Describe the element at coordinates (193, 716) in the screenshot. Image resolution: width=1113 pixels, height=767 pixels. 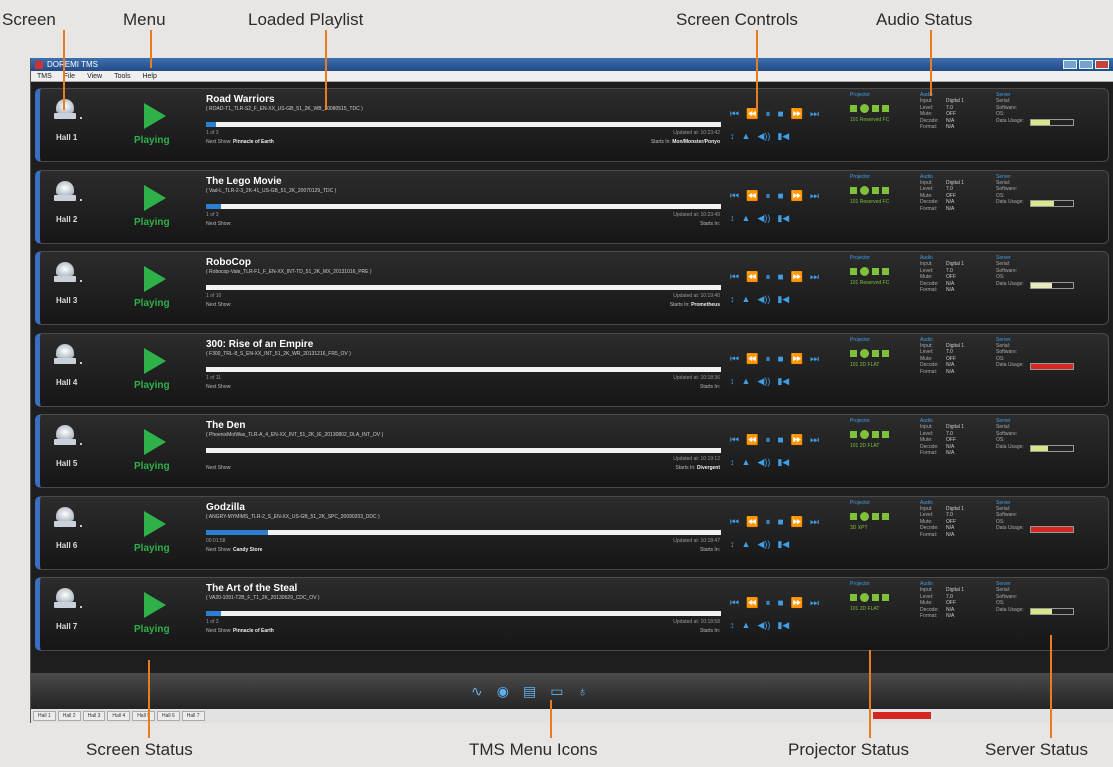
I see `taskbar-hall-7: Hall 7` at that location.